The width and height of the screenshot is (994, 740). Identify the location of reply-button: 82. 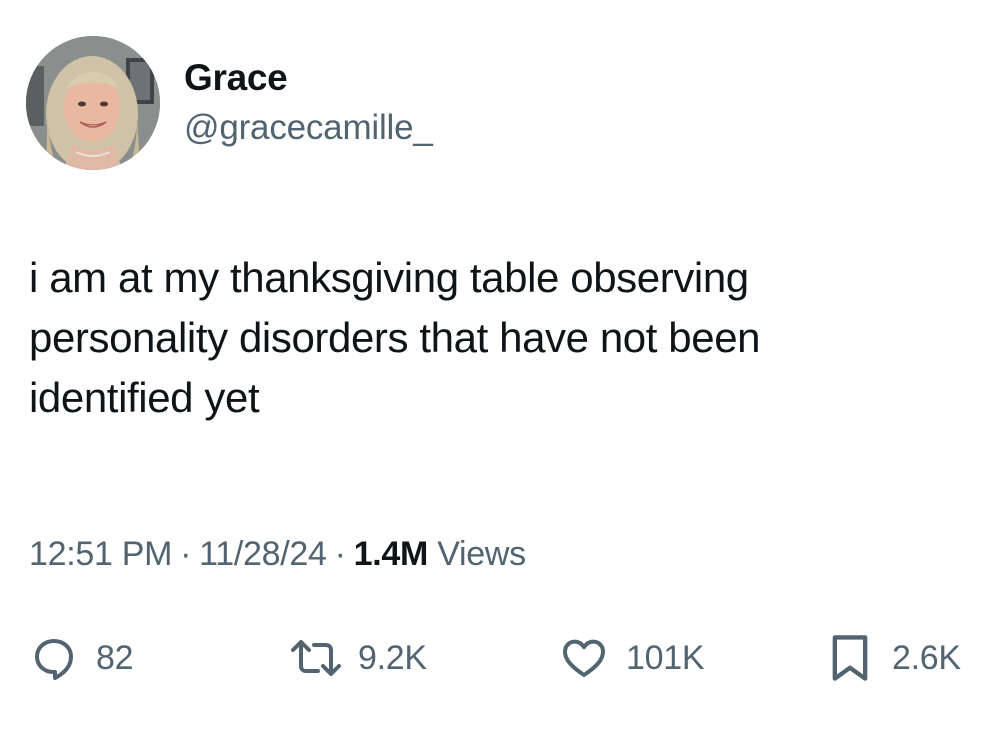
(80, 658).